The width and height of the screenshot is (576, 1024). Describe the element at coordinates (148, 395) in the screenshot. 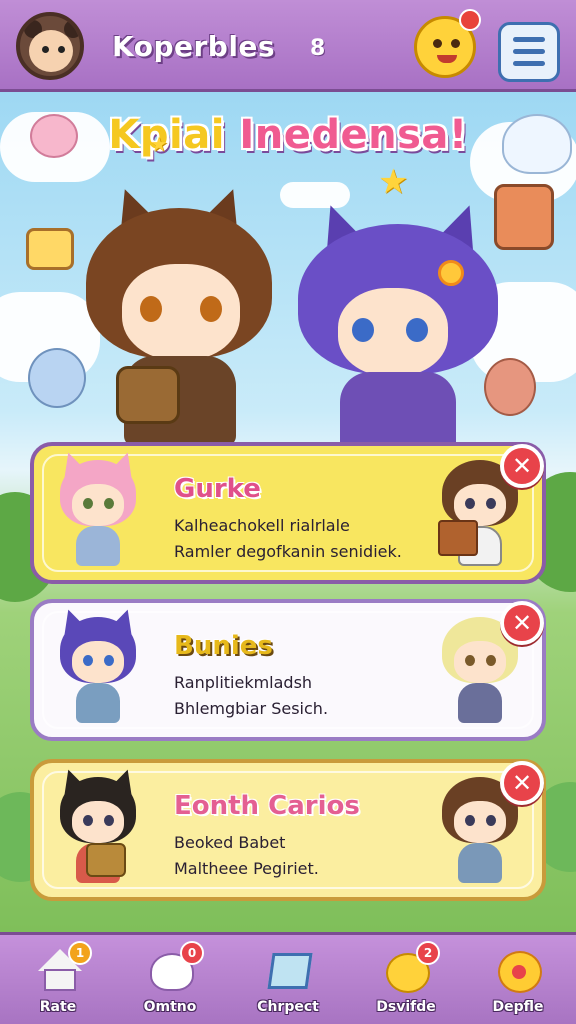

I see `backpack-icon` at that location.